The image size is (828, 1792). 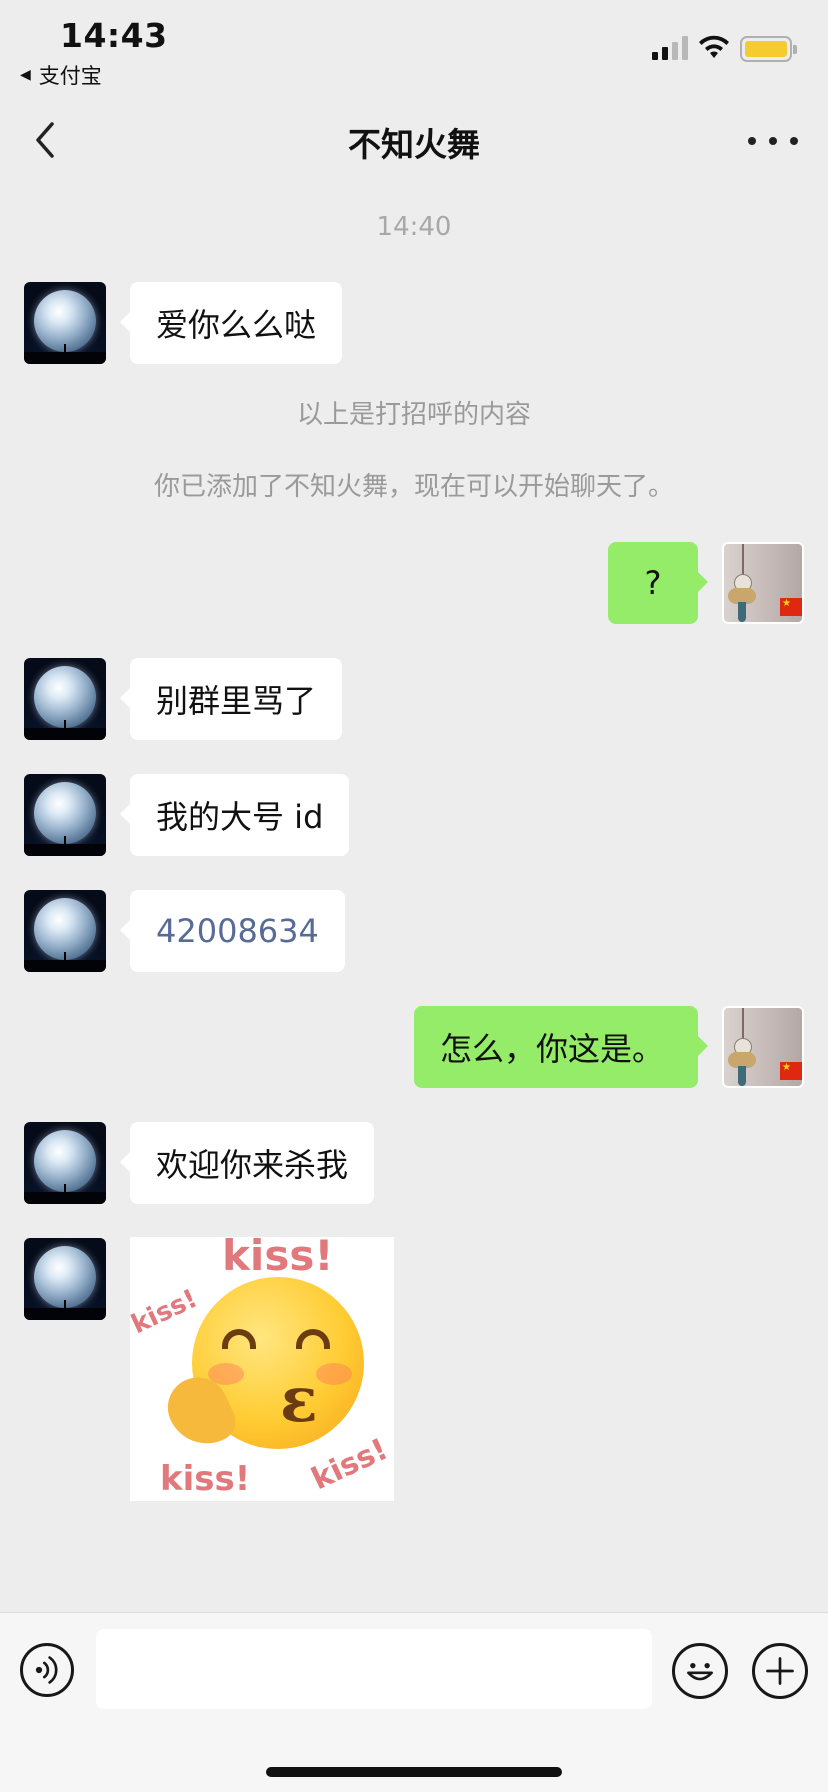 What do you see at coordinates (414, 227) in the screenshot?
I see `message-timestamp: 14:40` at bounding box center [414, 227].